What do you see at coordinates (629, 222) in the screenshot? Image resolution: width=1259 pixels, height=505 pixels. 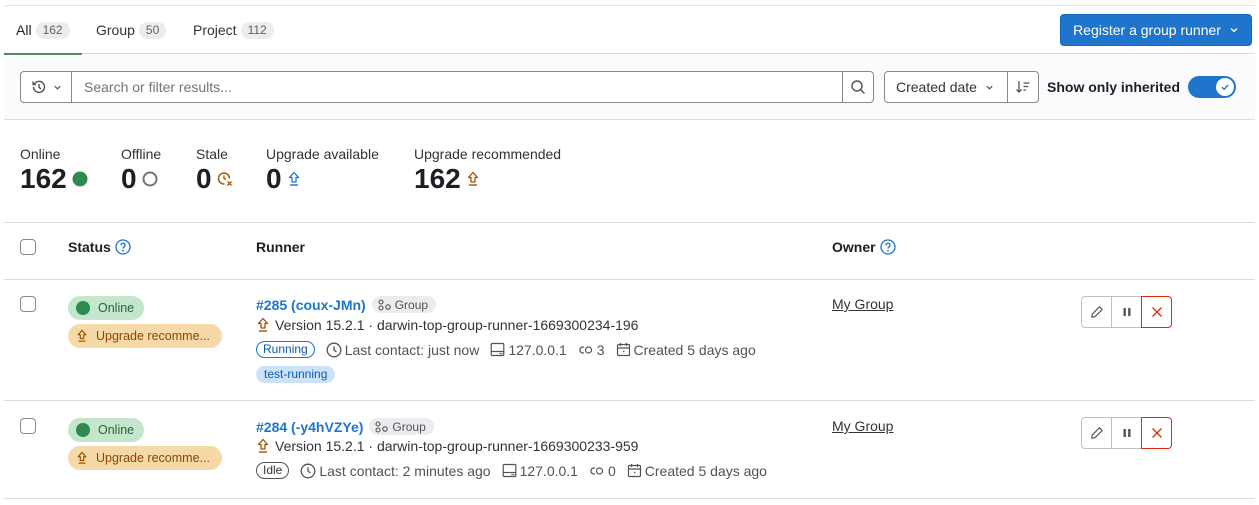 I see `table-top-divider` at bounding box center [629, 222].